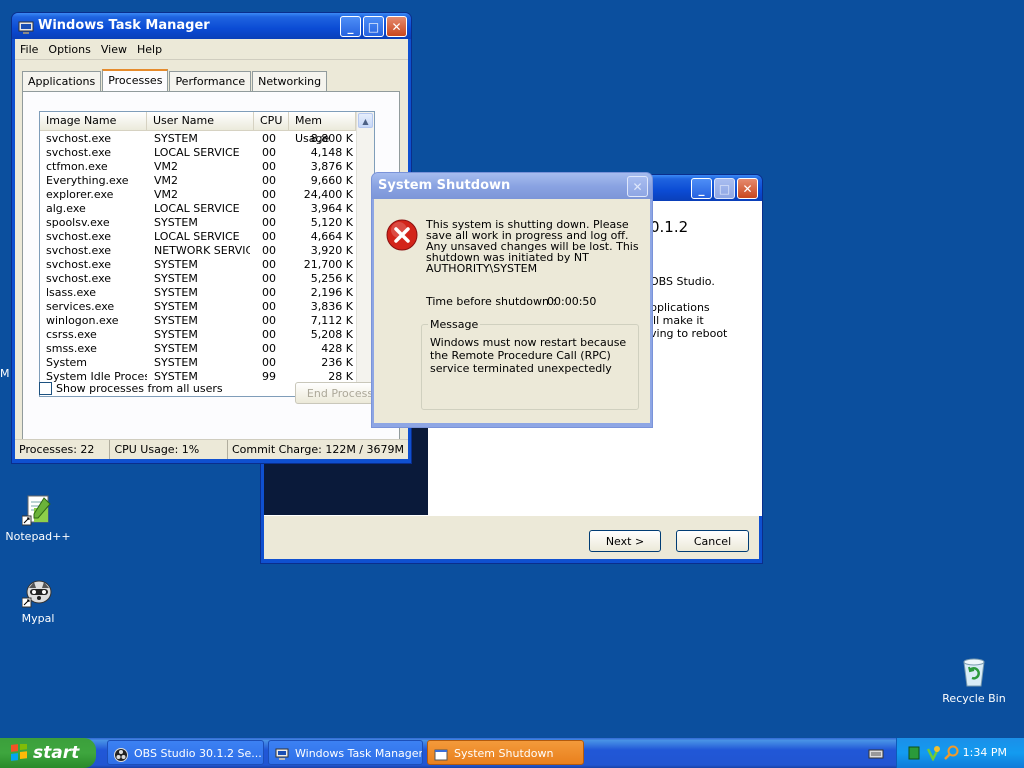 This screenshot has height=768, width=1024. What do you see at coordinates (331, 152) in the screenshot?
I see `process-mem-usage: 4,148 K` at bounding box center [331, 152].